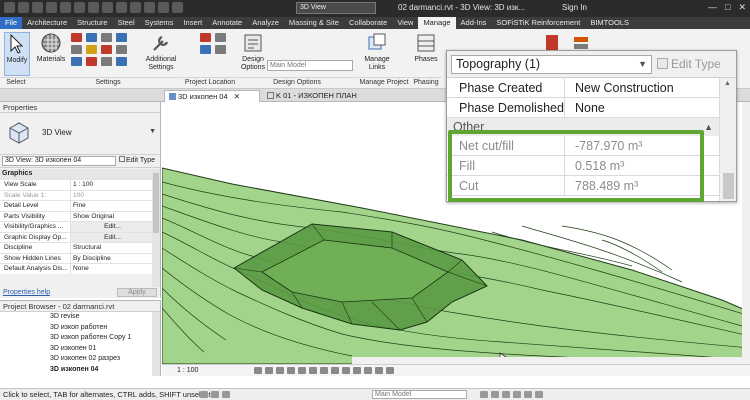 Image resolution: width=750 pixels, height=400 pixels. I want to click on zoom-property-value: New Construction, so click(642, 87).